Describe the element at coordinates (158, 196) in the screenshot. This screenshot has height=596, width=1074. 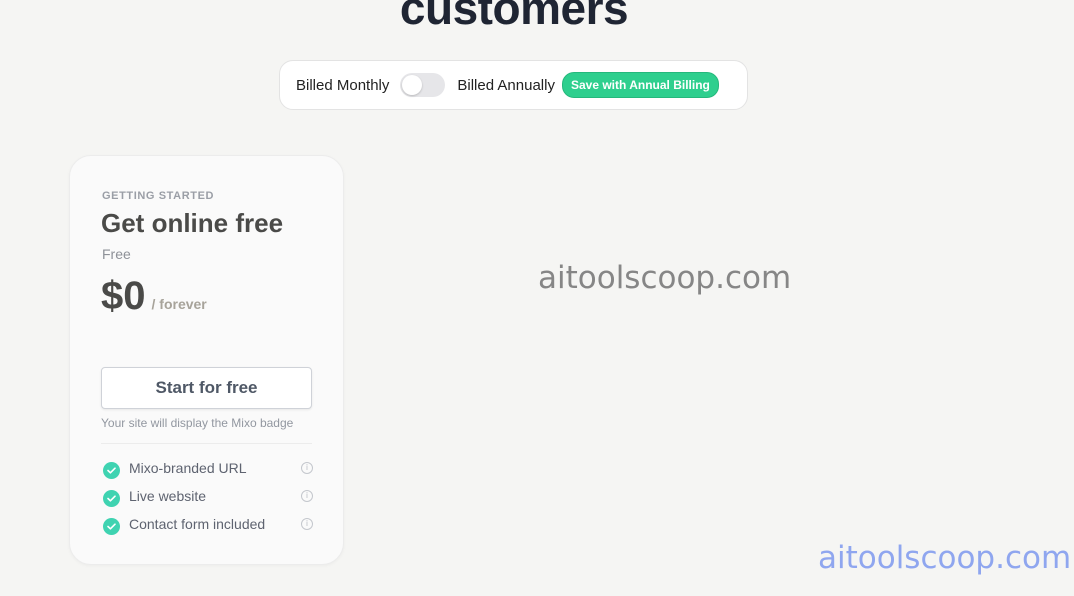
I see `plan-eyebrow: GETTING STARTED` at that location.